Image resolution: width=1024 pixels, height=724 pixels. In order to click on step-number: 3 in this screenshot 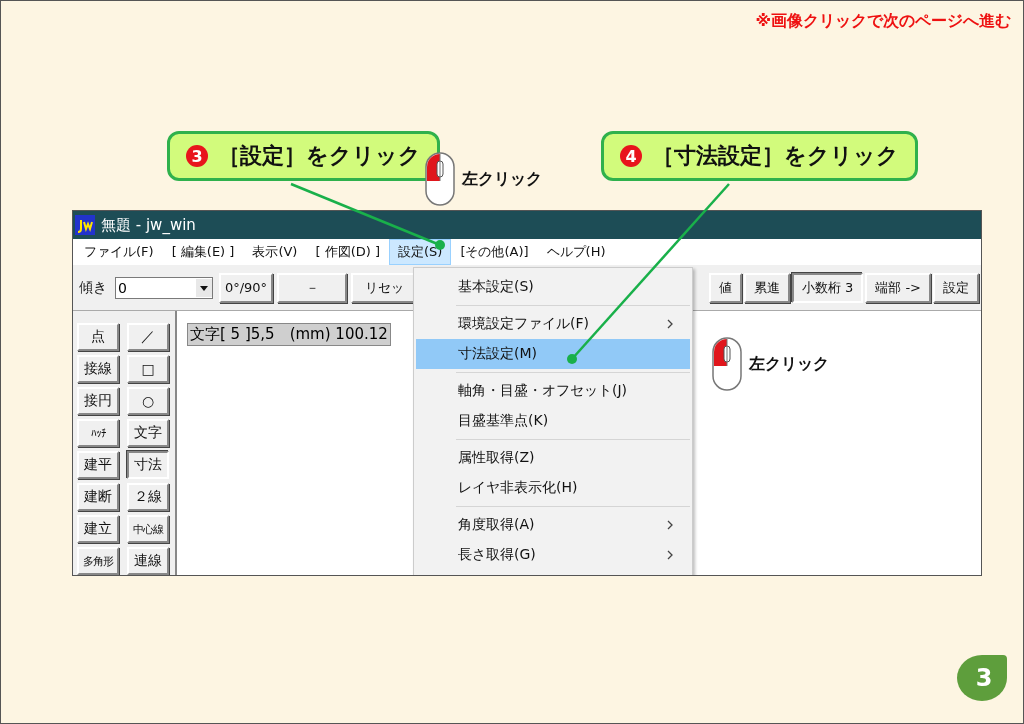, I will do `click(197, 156)`.